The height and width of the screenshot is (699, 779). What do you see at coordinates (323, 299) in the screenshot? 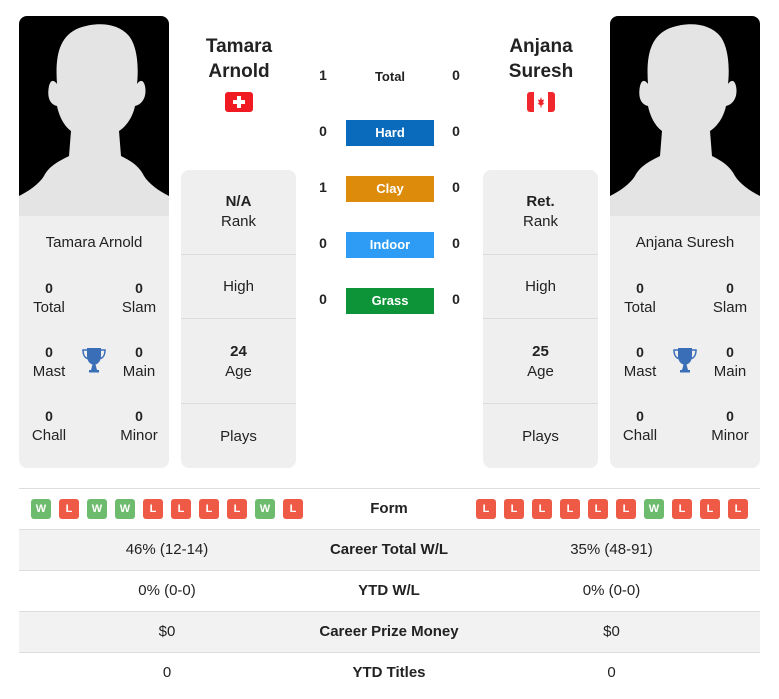
I see `h2h-grass-p1: 0` at bounding box center [323, 299].